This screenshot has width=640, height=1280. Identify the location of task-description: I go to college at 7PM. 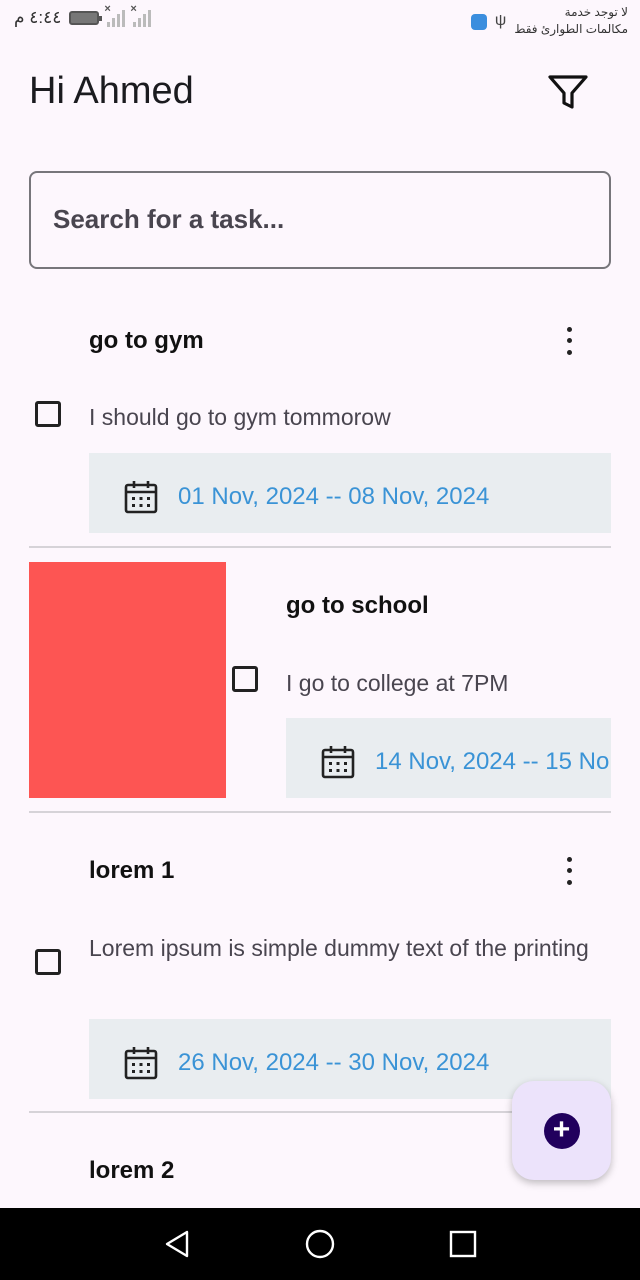
(397, 683).